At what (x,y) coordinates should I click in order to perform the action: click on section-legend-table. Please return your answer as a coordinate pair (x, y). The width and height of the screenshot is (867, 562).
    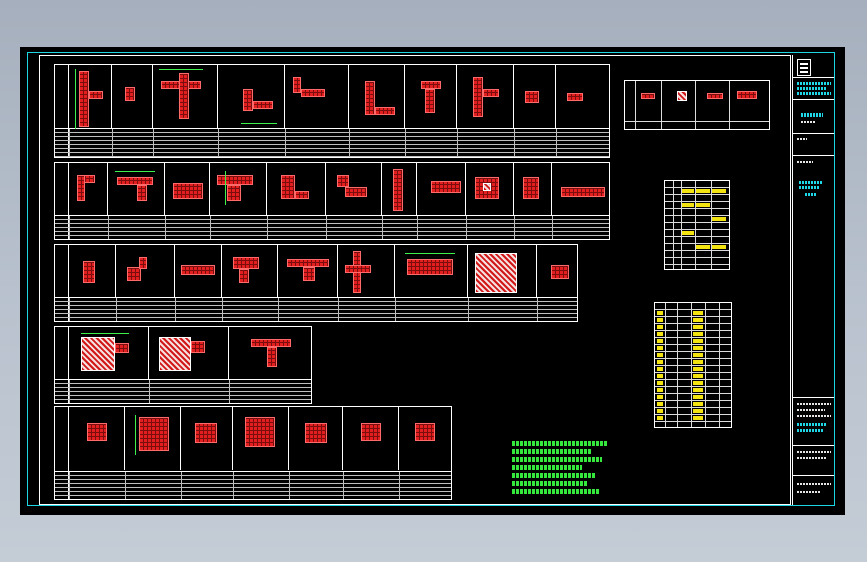
    Looking at the image, I should click on (697, 105).